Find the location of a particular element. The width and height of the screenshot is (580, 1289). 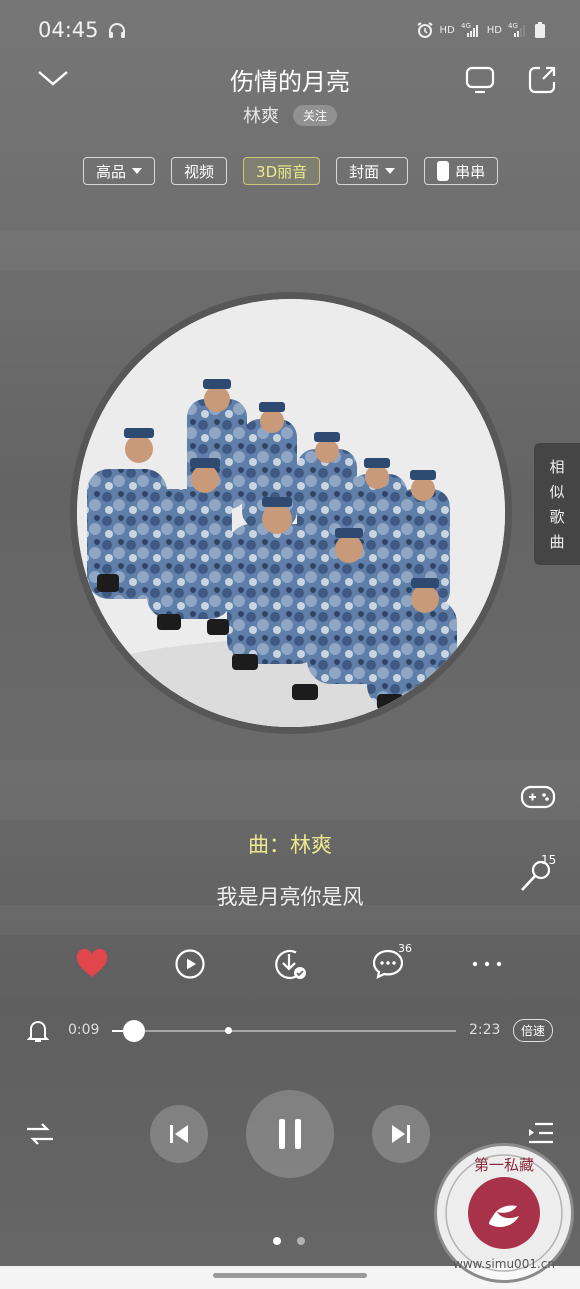

video-label: 视频 is located at coordinates (199, 171).